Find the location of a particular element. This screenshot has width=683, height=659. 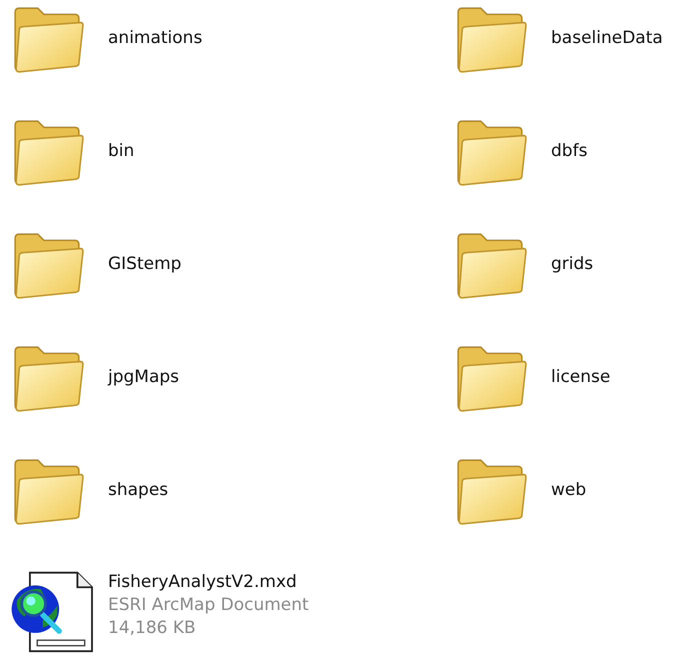

file-name: FisheryAnalystV2.mxd is located at coordinates (208, 582).